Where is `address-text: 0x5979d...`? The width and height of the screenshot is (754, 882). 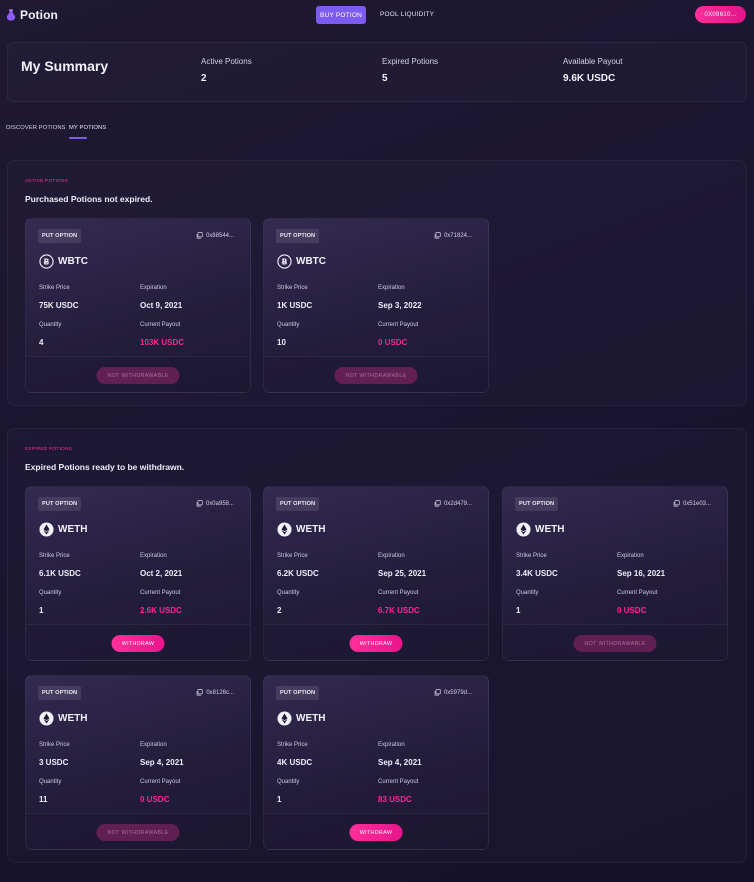 address-text: 0x5979d... is located at coordinates (457, 692).